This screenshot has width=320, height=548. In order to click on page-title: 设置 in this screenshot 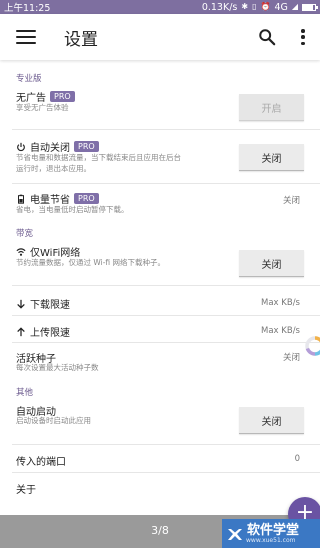, I will do `click(81, 39)`.